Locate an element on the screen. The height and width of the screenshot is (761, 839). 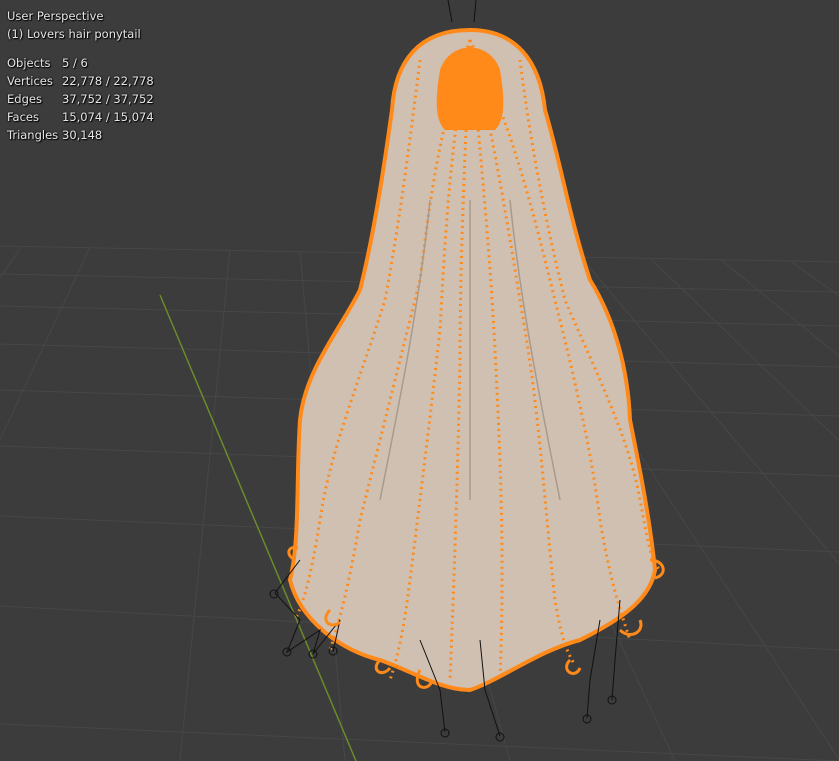
stat-label: Faces is located at coordinates (23, 117).